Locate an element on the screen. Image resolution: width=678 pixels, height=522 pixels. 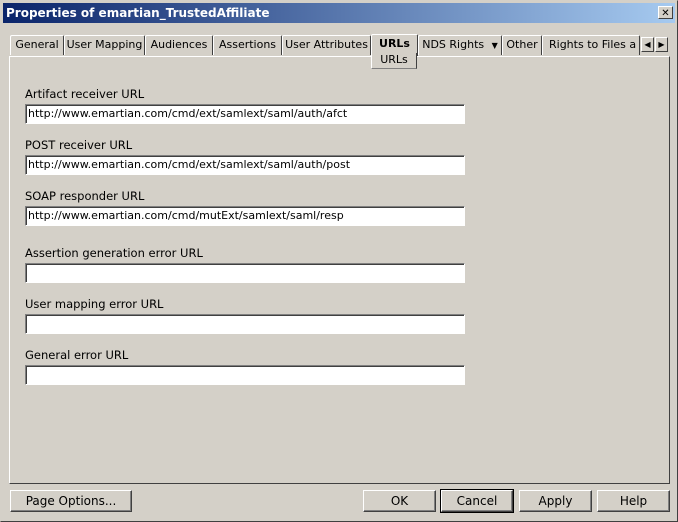
tab-user-attributes: User Attributes is located at coordinates (326, 45).